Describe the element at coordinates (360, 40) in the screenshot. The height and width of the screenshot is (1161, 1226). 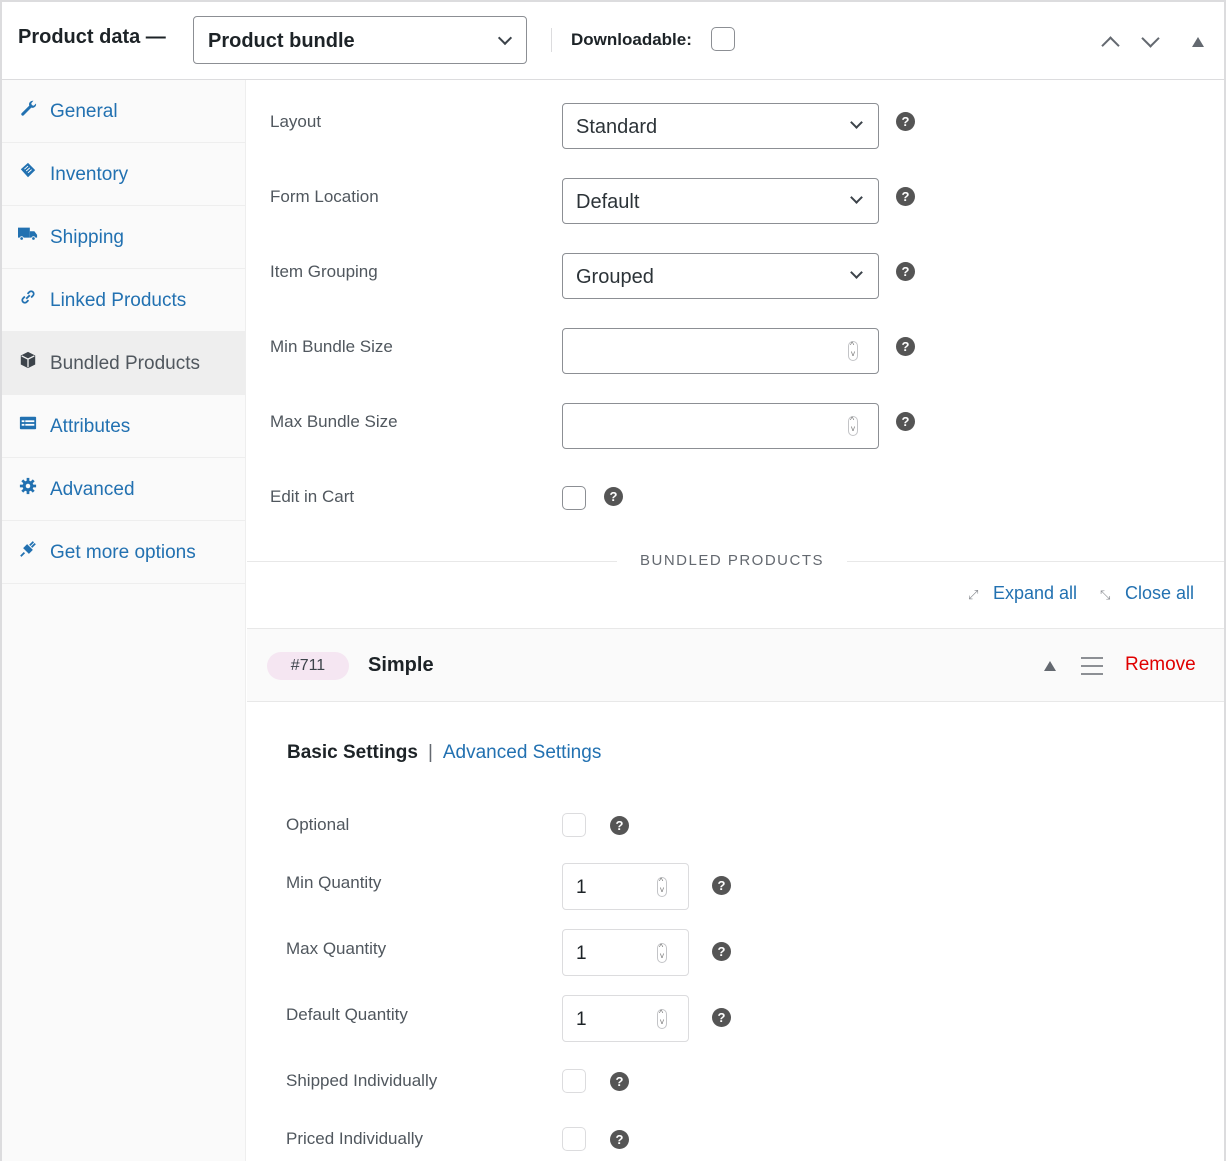
I see `product-type-select: Product bundle` at that location.